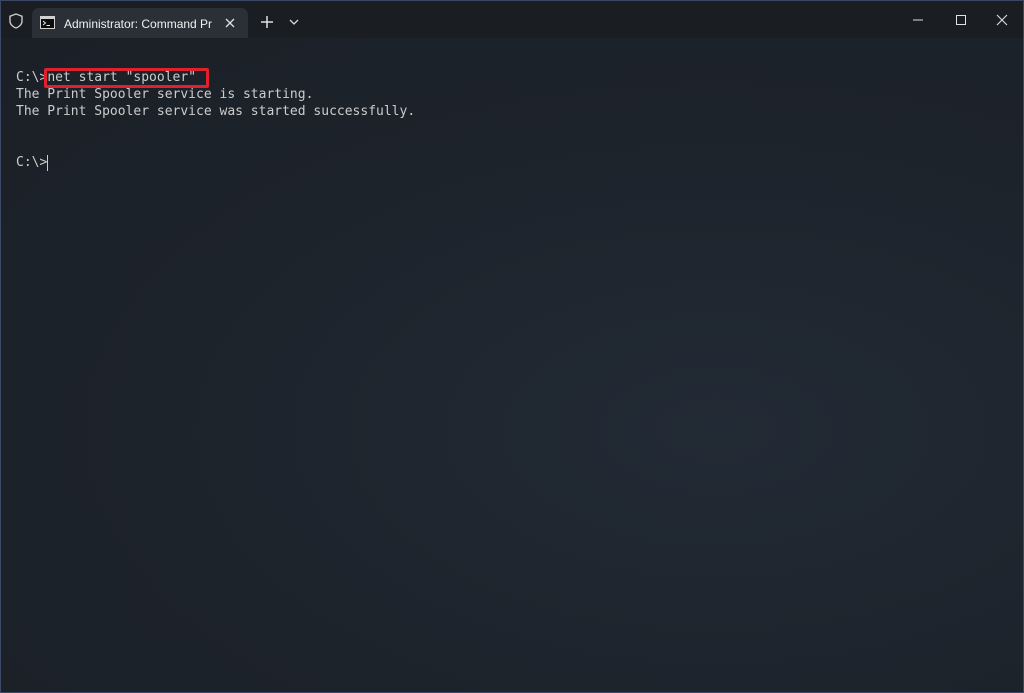 The image size is (1024, 693). Describe the element at coordinates (47, 22) in the screenshot. I see `cmd-icon` at that location.